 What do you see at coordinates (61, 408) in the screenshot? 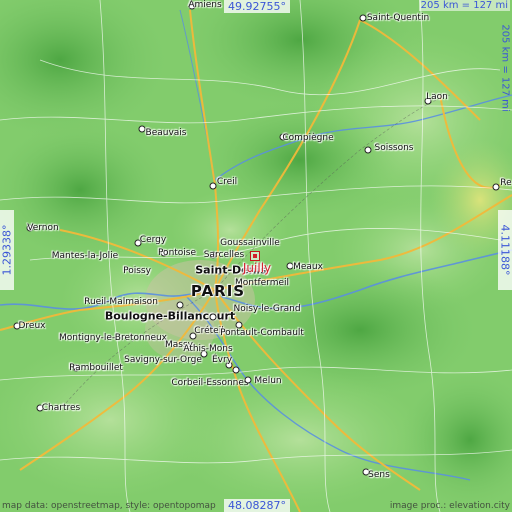
I see `city-label: Chartres` at bounding box center [61, 408].